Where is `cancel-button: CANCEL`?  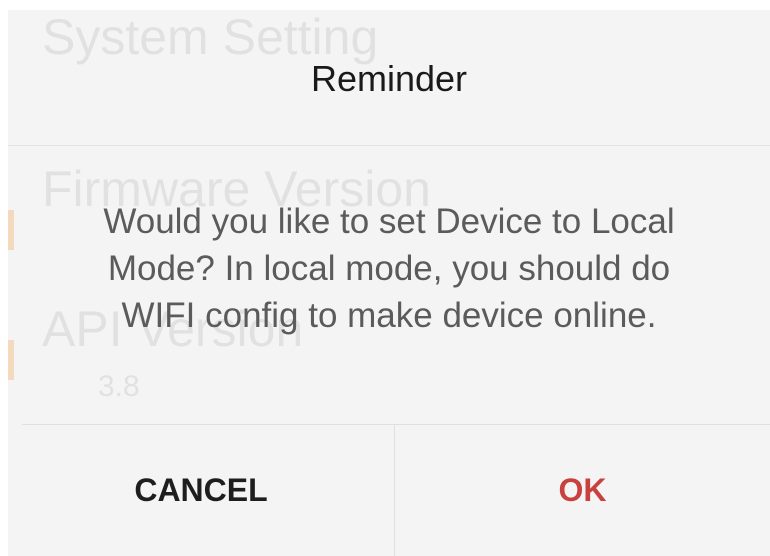 cancel-button: CANCEL is located at coordinates (201, 490).